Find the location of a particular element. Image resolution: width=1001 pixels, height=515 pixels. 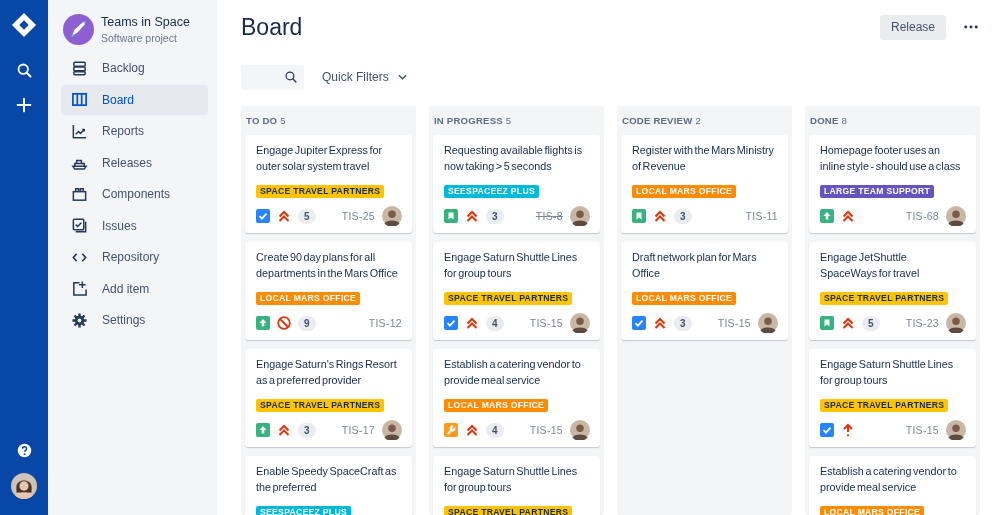

card-title: Create 90 day plans for all departments in the Mars Office is located at coordinates (327, 265).